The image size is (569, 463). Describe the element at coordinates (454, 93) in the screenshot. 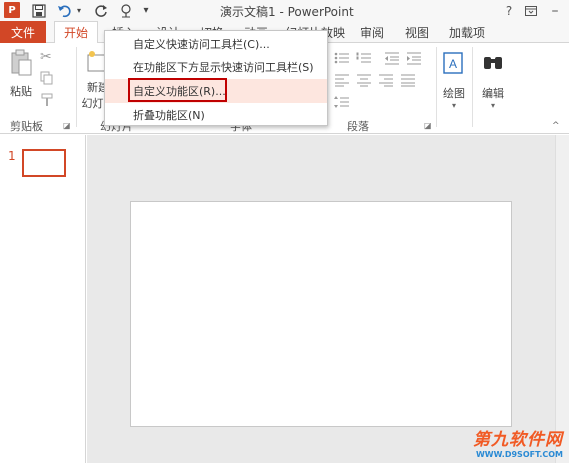

I see `drawing-label: 绘图` at that location.